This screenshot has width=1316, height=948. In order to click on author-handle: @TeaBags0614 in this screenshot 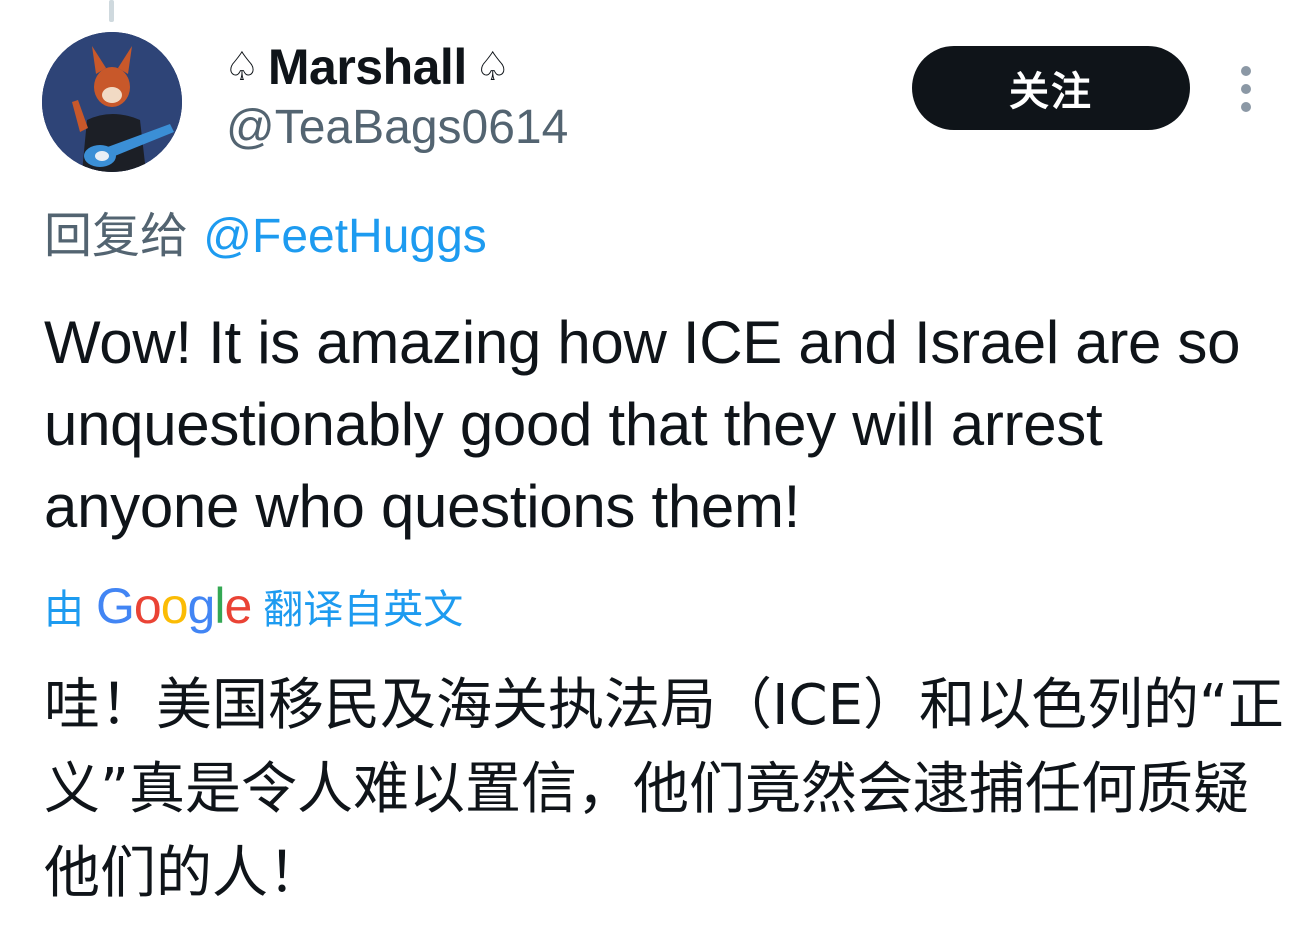, I will do `click(397, 128)`.